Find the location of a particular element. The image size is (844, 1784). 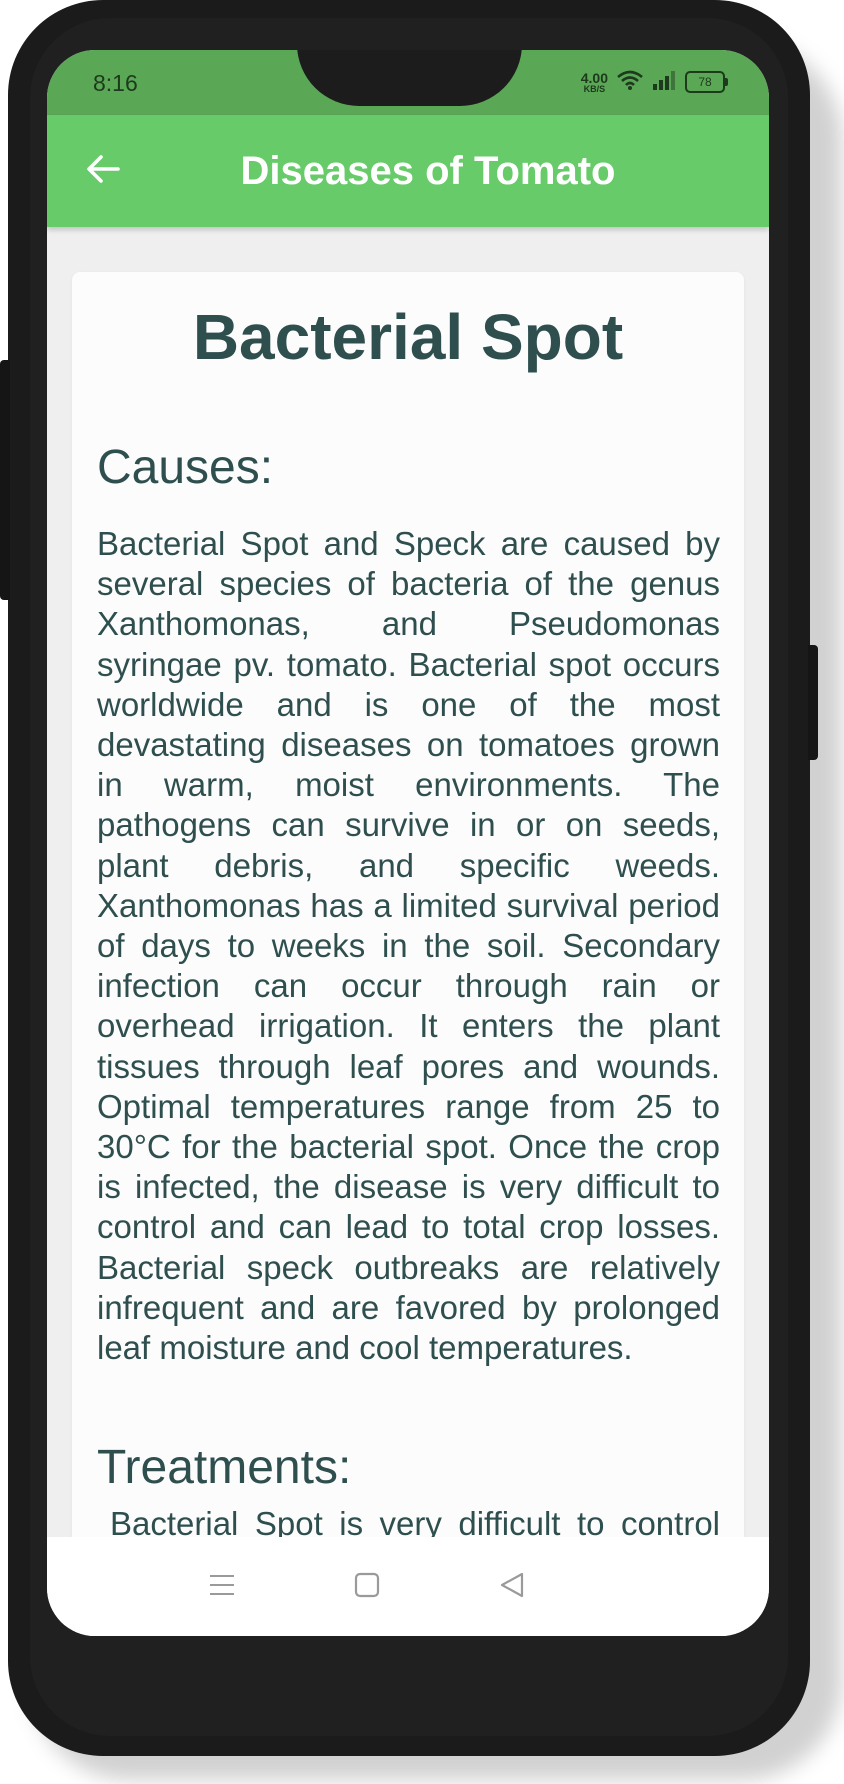

system-back-button is located at coordinates (512, 1587).